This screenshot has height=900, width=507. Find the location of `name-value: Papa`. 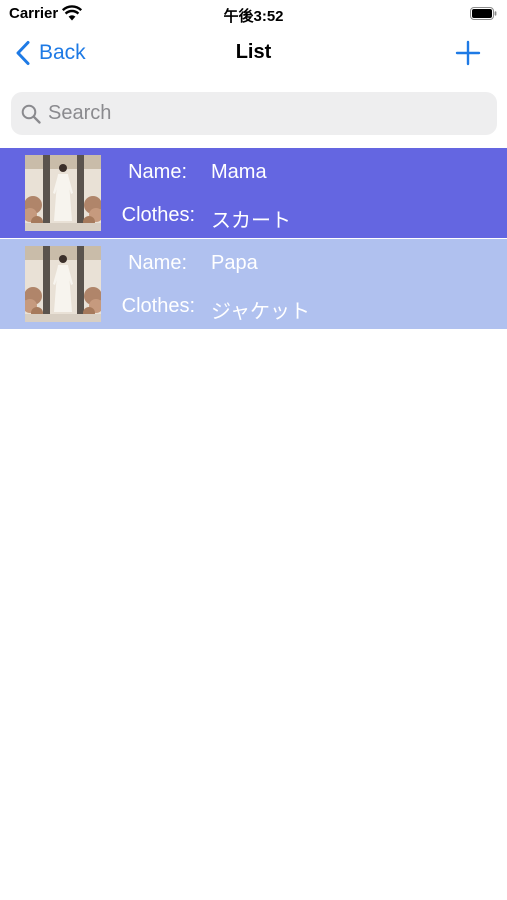

name-value: Papa is located at coordinates (234, 263).